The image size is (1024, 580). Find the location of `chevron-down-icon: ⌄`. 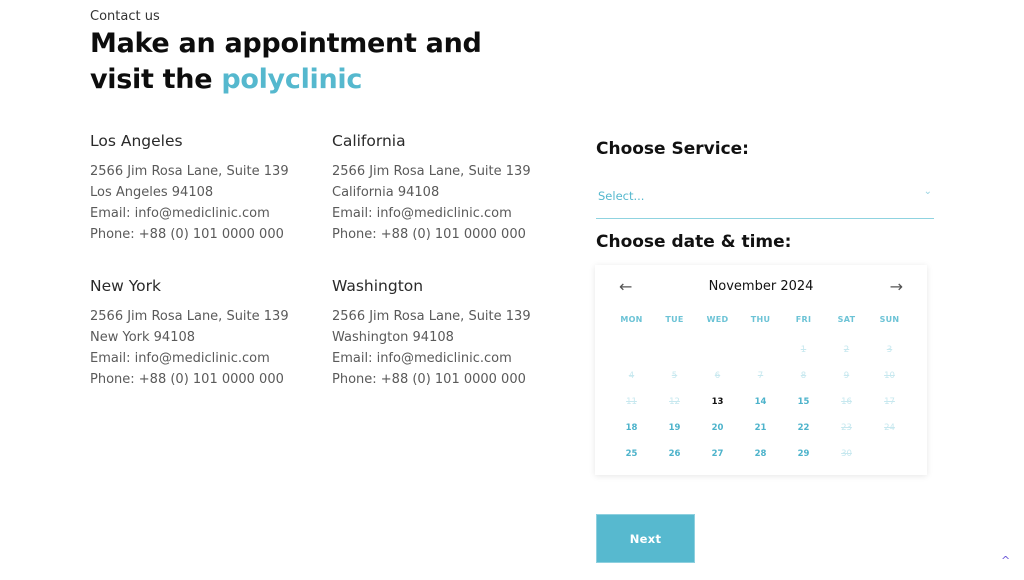

chevron-down-icon: ⌄ is located at coordinates (927, 191).